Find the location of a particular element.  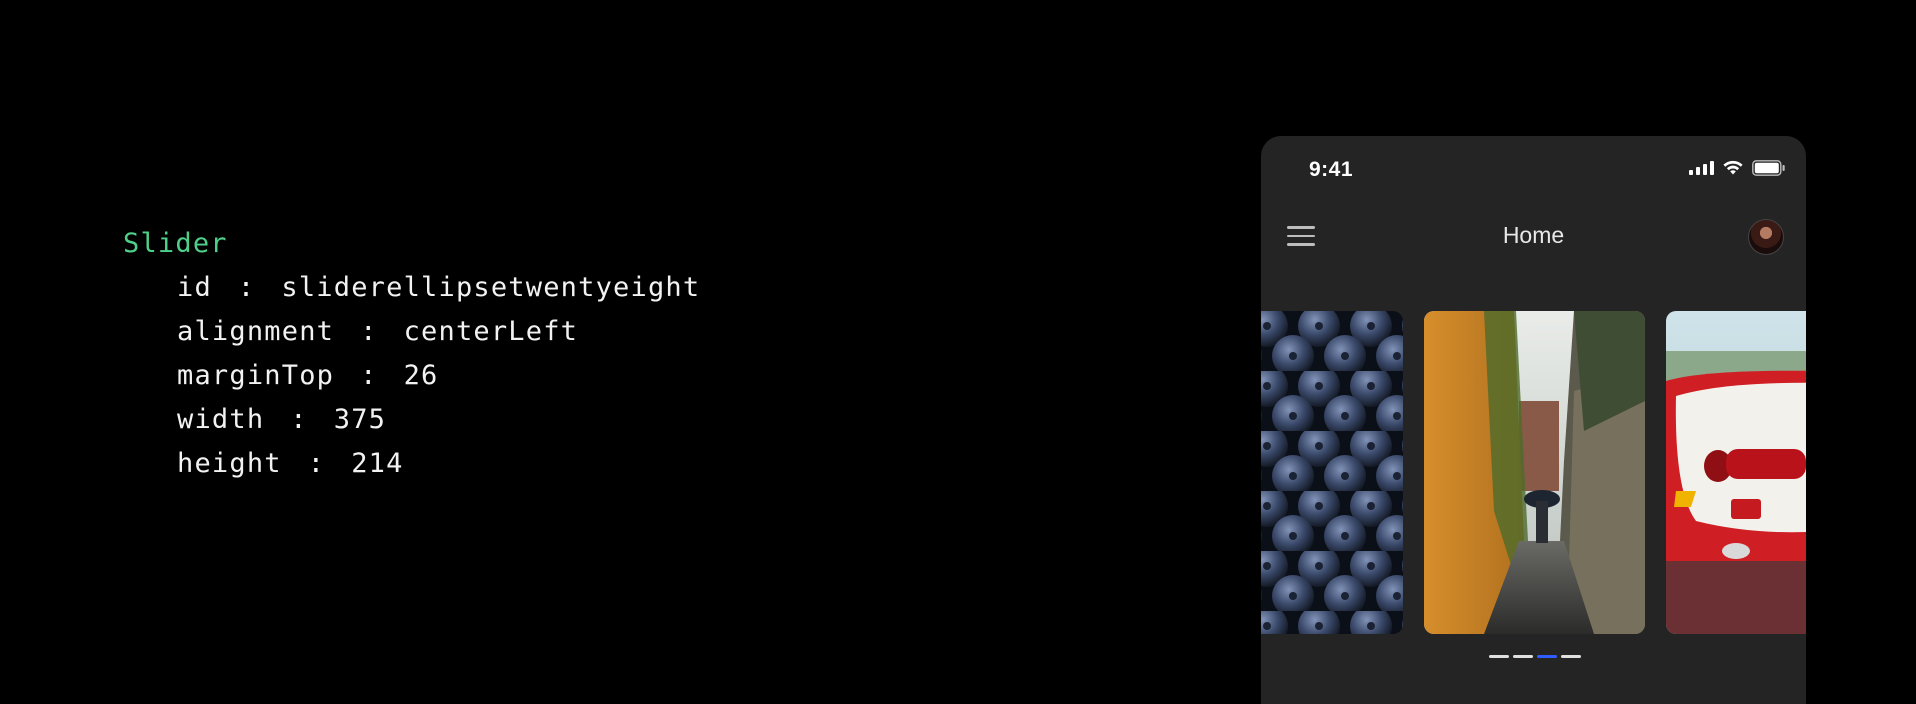

slider-indicators is located at coordinates (1535, 656).